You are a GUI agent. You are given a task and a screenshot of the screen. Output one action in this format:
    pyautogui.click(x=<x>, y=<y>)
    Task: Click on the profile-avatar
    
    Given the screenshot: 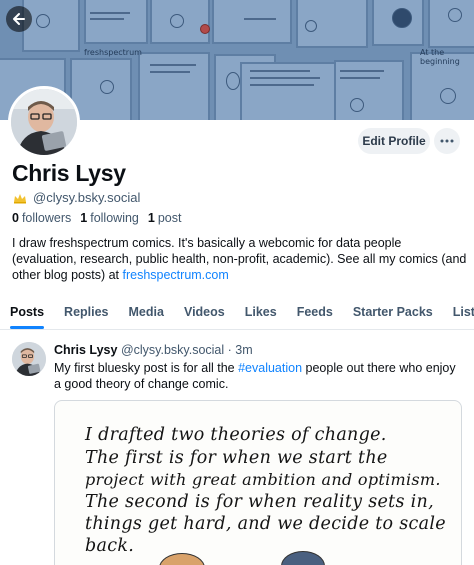 What is the action you would take?
    pyautogui.click(x=44, y=122)
    